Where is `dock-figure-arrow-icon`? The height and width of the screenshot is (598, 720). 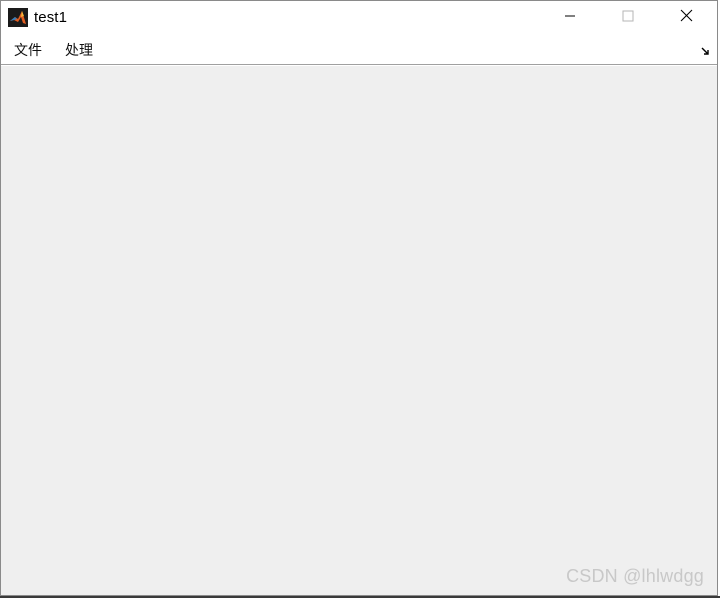 dock-figure-arrow-icon is located at coordinates (706, 50).